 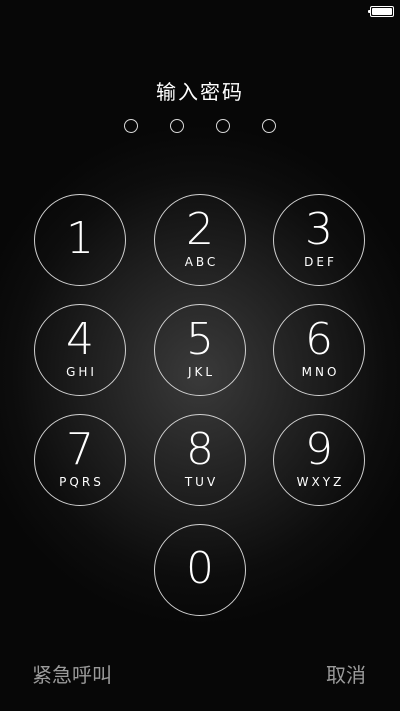 I want to click on key-letters: GHI, so click(x=81, y=372).